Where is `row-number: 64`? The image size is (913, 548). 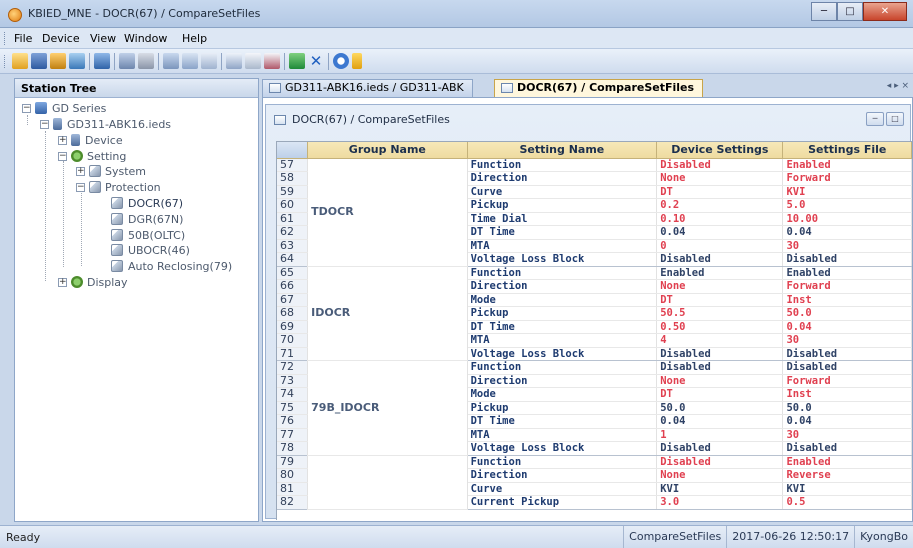
row-number: 64 is located at coordinates (293, 259).